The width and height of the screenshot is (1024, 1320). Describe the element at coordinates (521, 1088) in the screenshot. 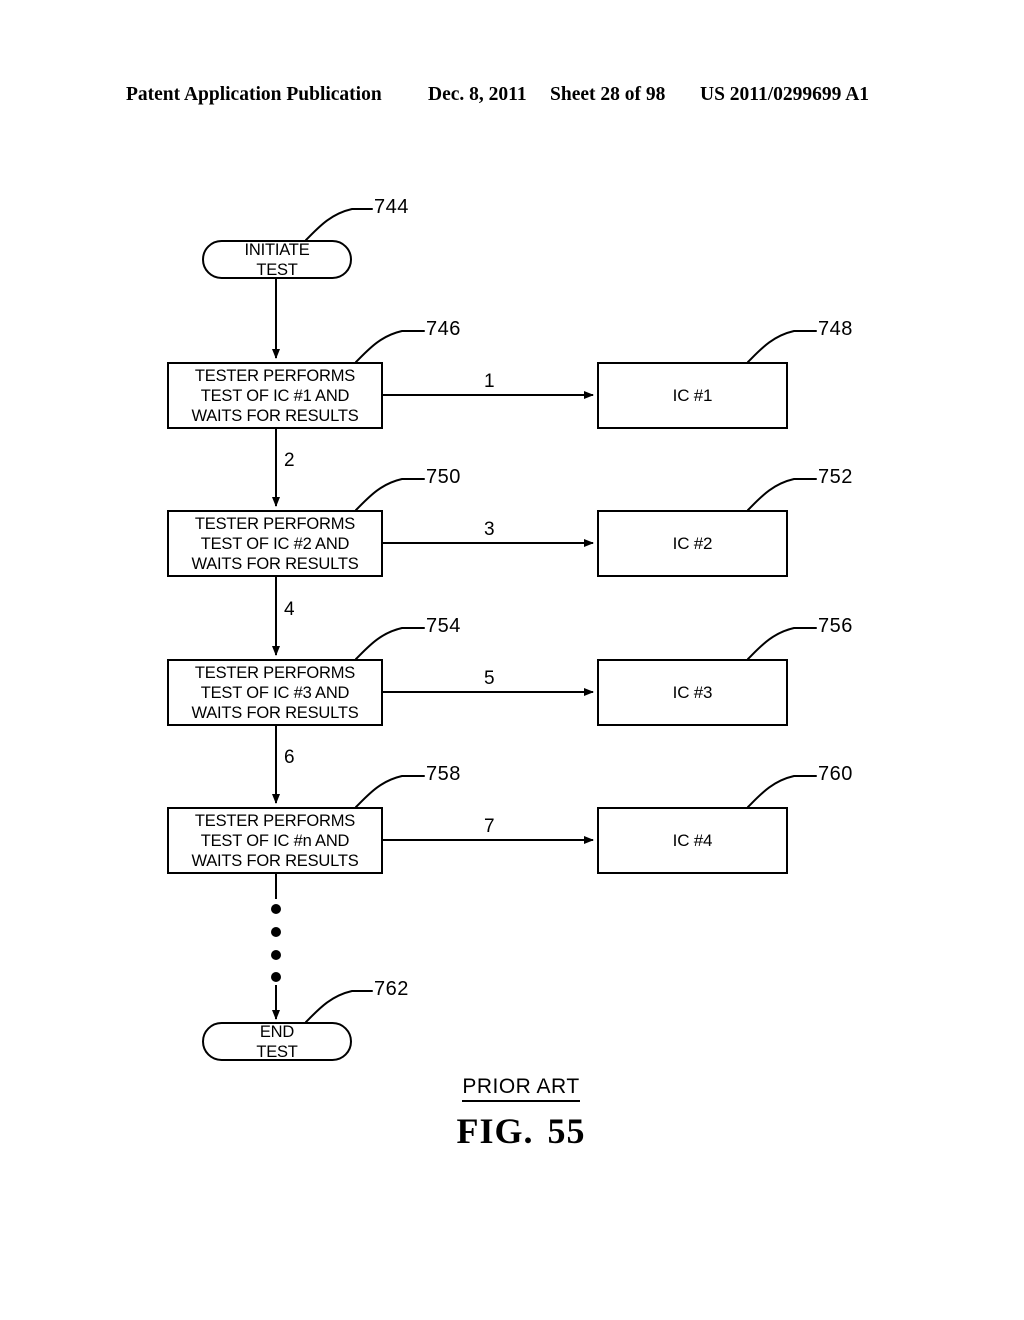

I see `prior-art-label: PRIOR ART` at that location.